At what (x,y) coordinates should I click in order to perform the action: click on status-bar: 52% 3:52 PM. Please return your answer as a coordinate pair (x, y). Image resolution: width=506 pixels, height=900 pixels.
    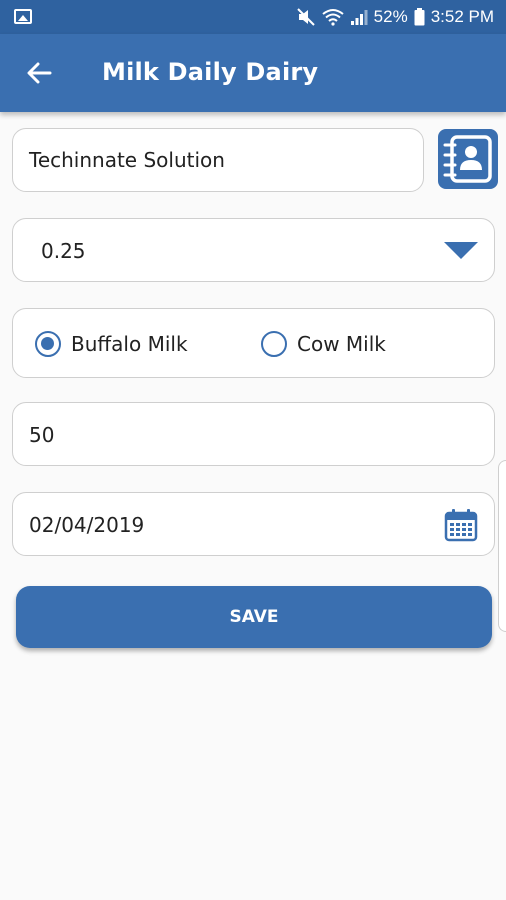
    Looking at the image, I should click on (253, 17).